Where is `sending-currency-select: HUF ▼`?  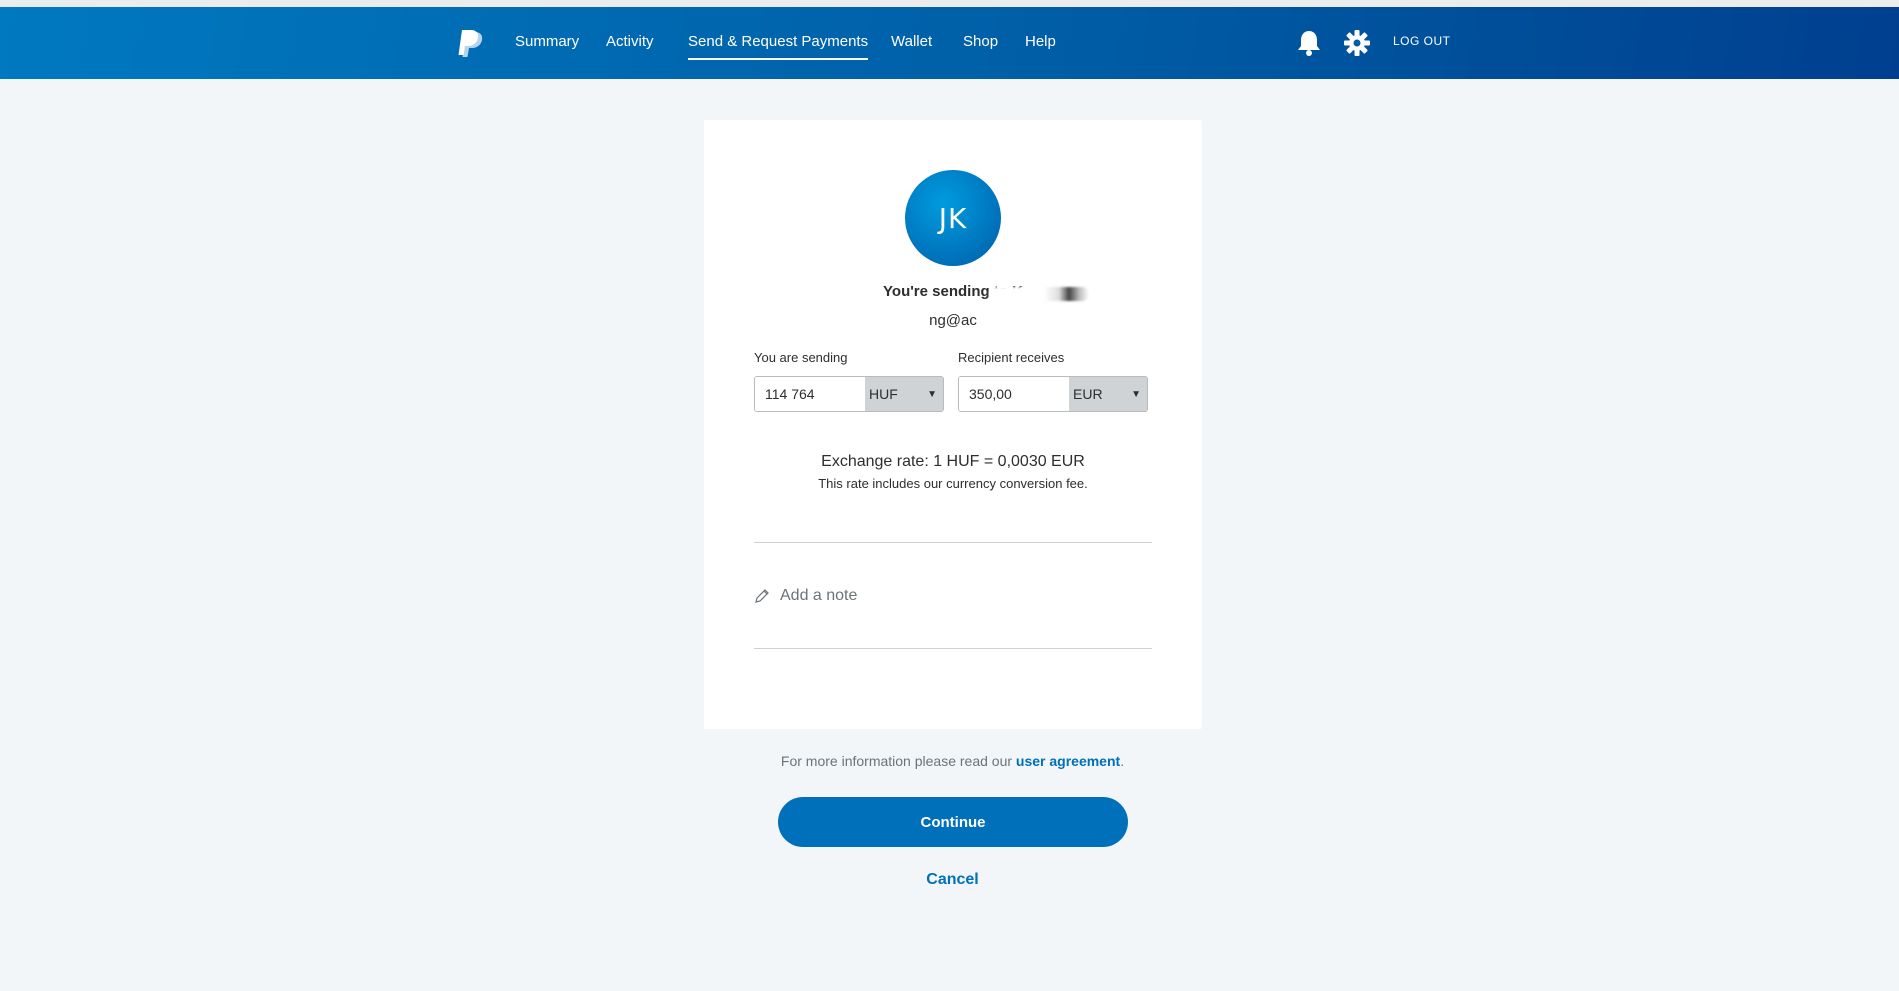 sending-currency-select: HUF ▼ is located at coordinates (904, 394).